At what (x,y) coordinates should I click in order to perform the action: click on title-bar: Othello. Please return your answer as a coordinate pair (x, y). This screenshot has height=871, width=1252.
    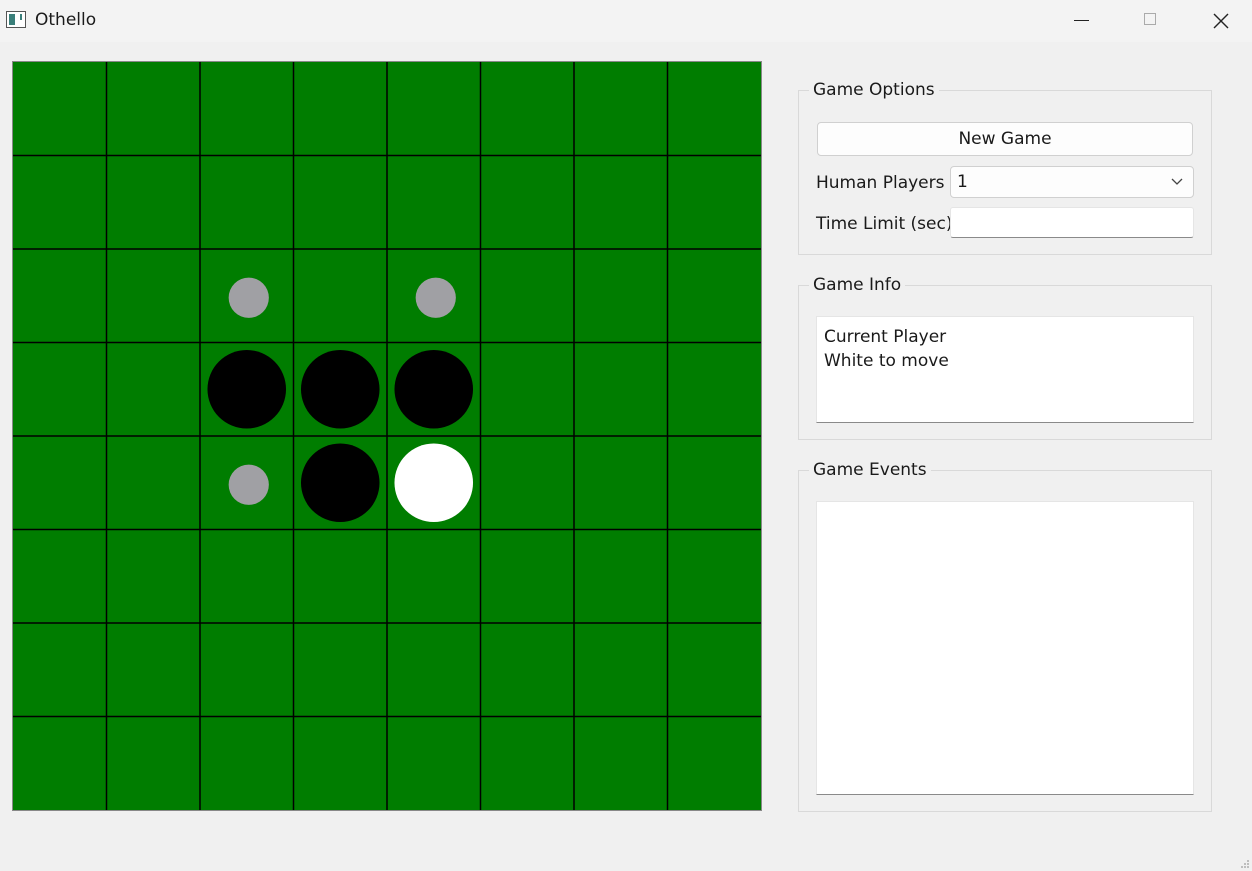
    Looking at the image, I should click on (626, 21).